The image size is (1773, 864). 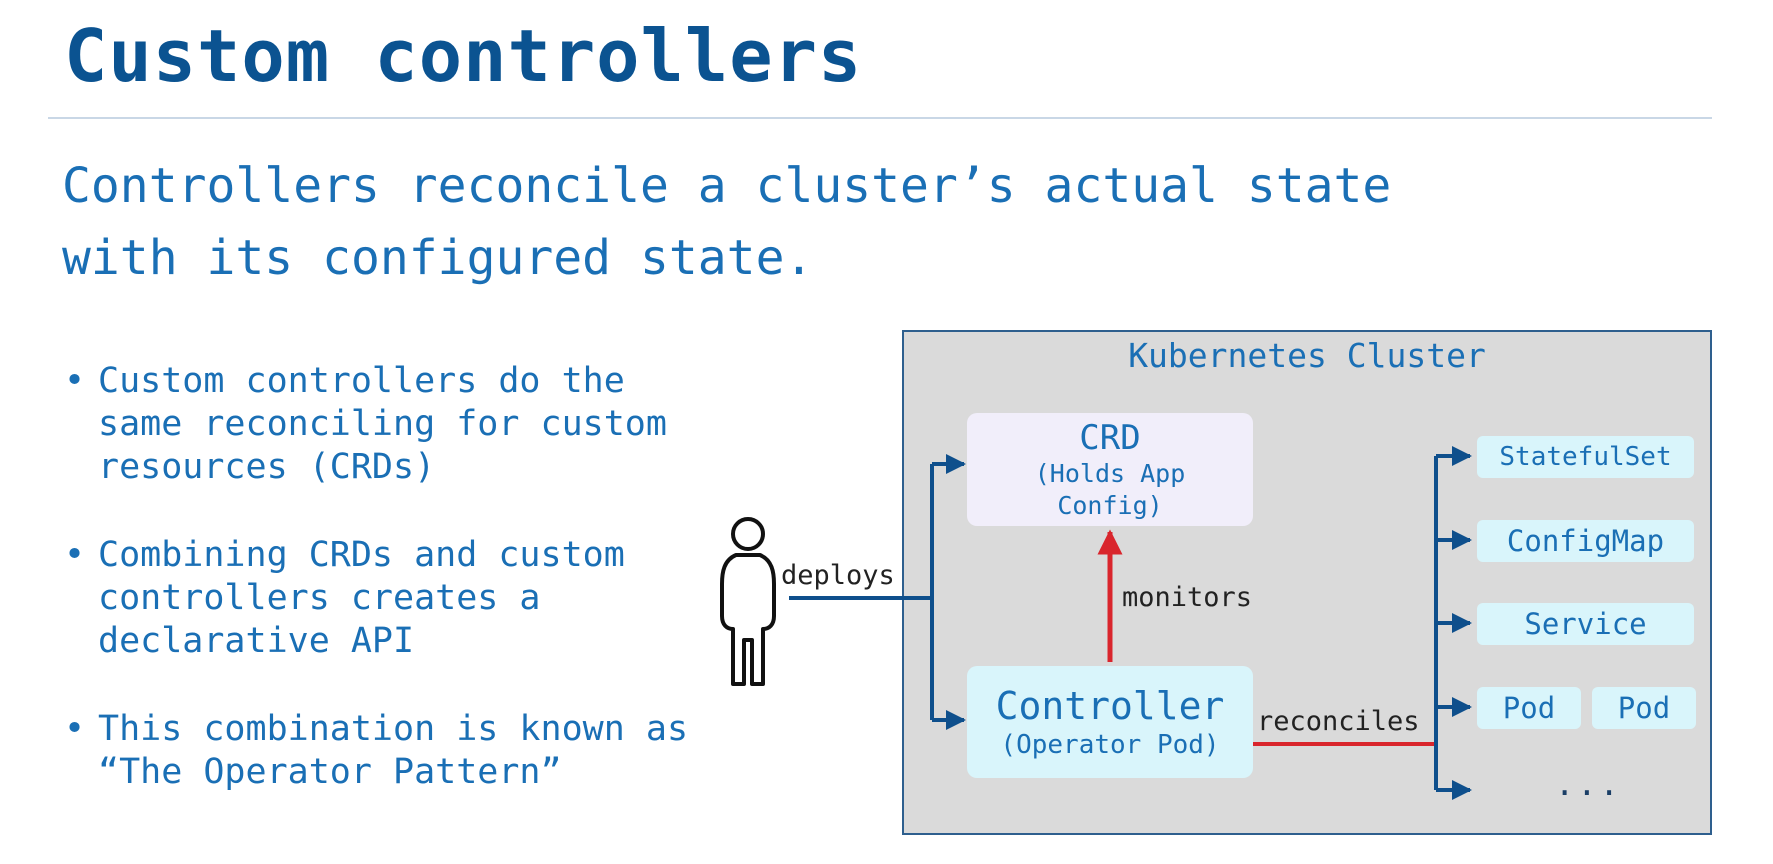 I want to click on configmap-resource: ConfigMap, so click(x=1585, y=541).